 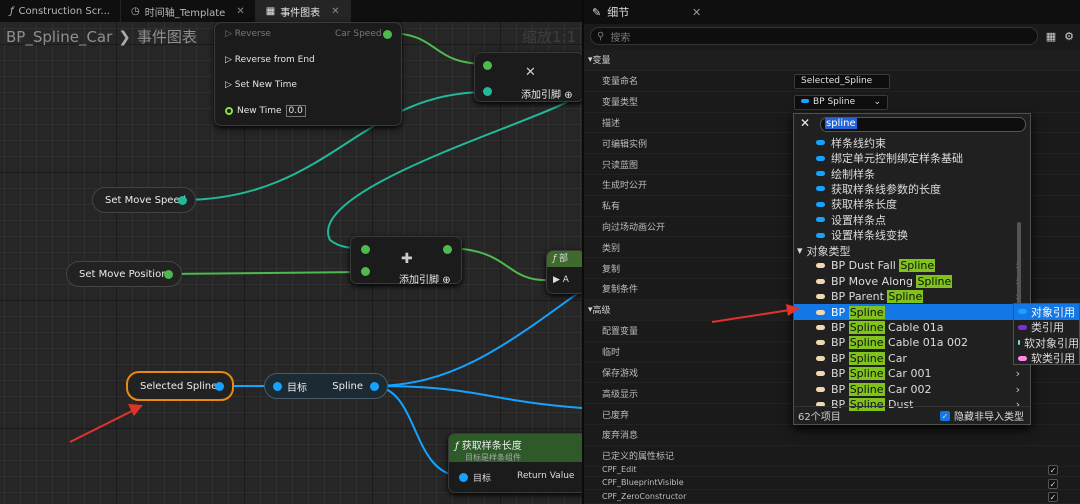 I want to click on object-type-item: BP Spline Car 001 ›, so click(x=909, y=373).